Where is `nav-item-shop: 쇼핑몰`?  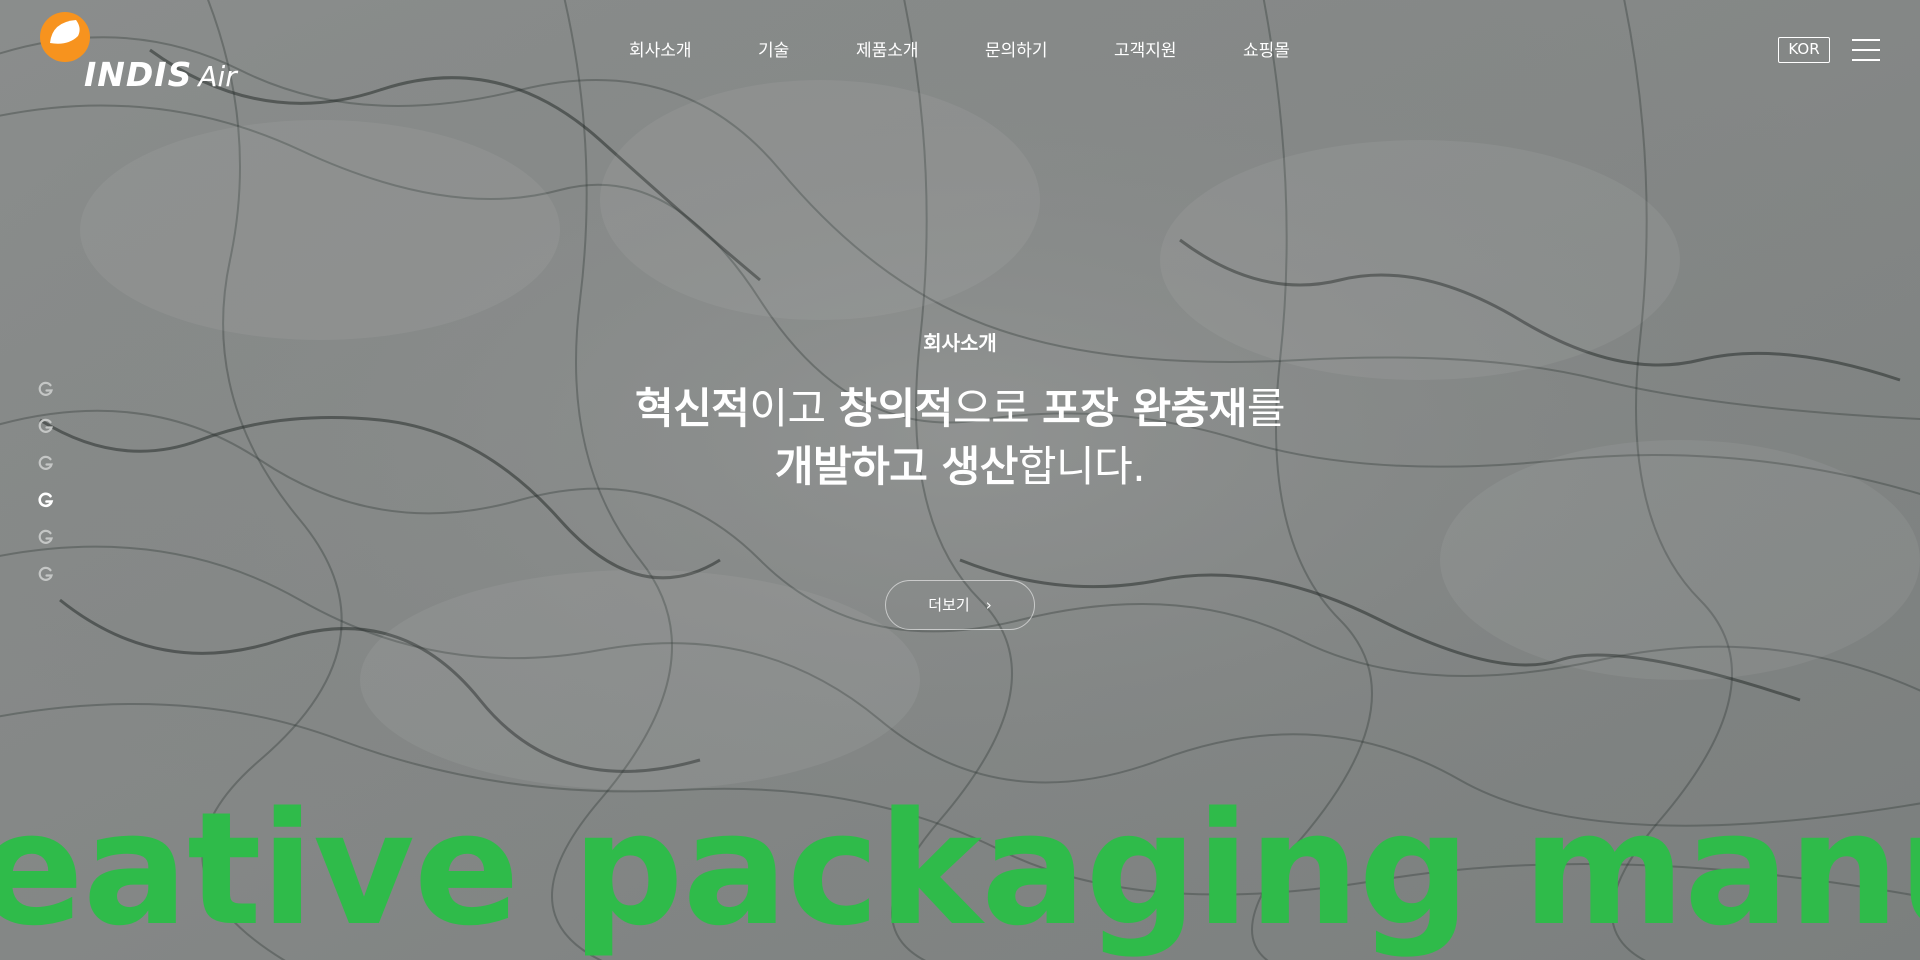
nav-item-shop: 쇼핑몰 is located at coordinates (1266, 51).